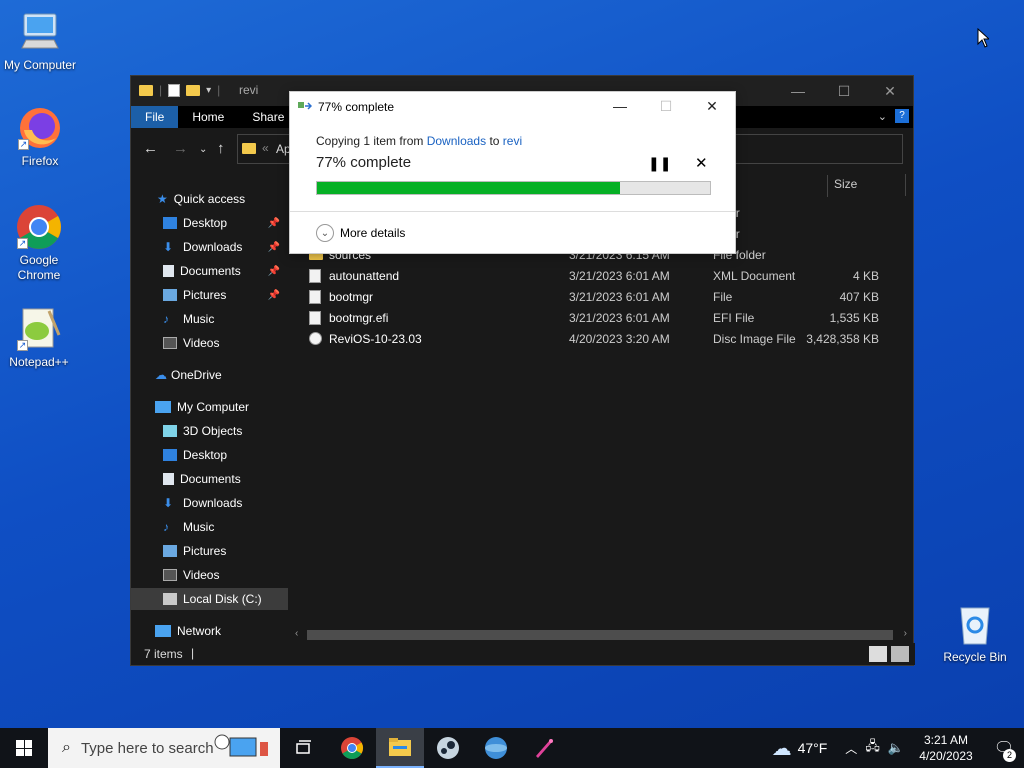 This screenshot has height=768, width=1024. I want to click on dialog-minimize-button: —, so click(620, 106).